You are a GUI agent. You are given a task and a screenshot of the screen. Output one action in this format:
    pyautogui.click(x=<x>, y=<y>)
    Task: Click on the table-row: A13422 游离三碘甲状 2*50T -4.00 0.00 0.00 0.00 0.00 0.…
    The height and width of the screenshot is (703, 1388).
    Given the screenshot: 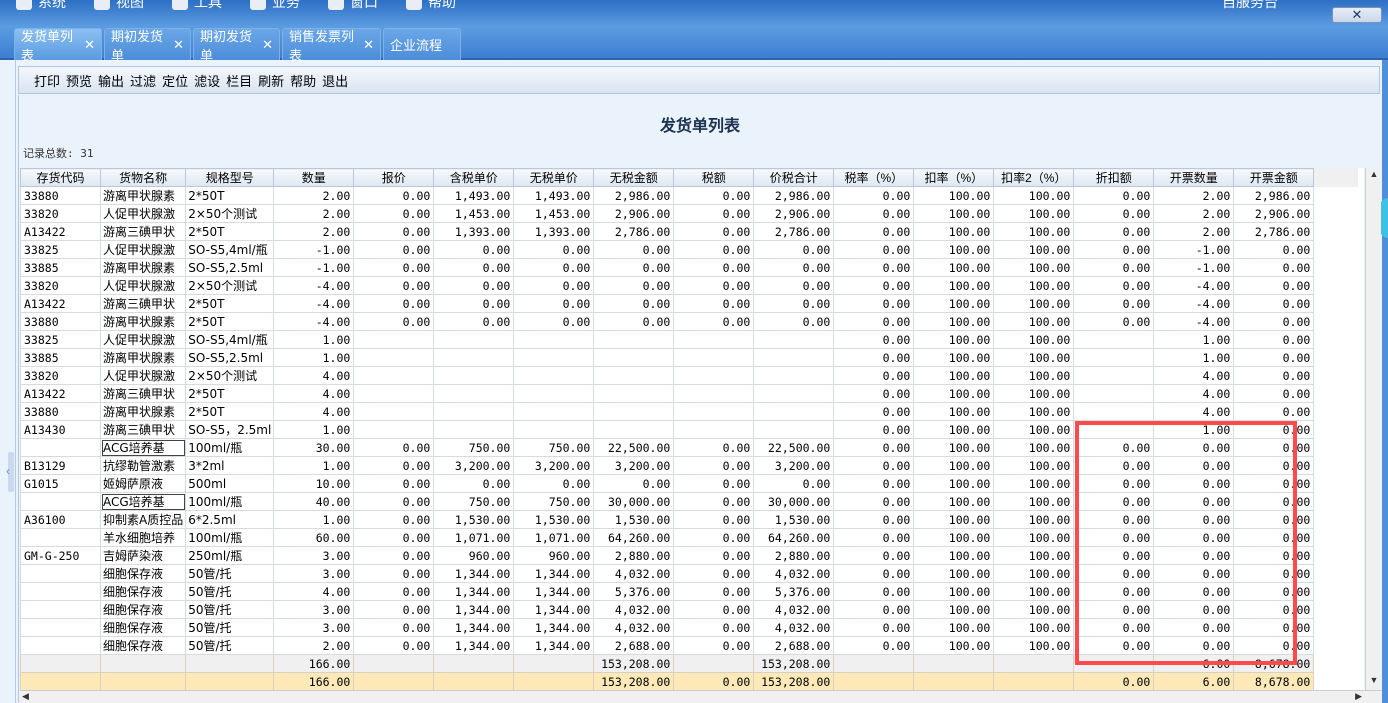 What is the action you would take?
    pyautogui.click(x=689, y=303)
    